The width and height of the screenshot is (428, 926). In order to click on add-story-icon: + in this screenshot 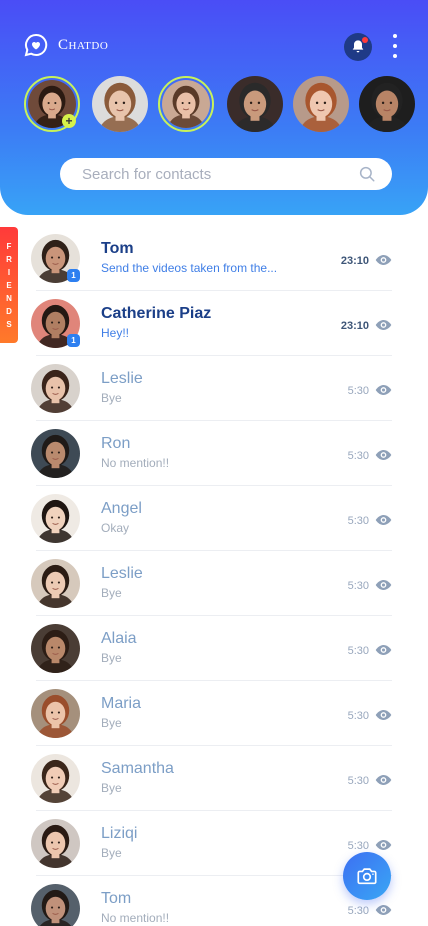, I will do `click(69, 121)`.